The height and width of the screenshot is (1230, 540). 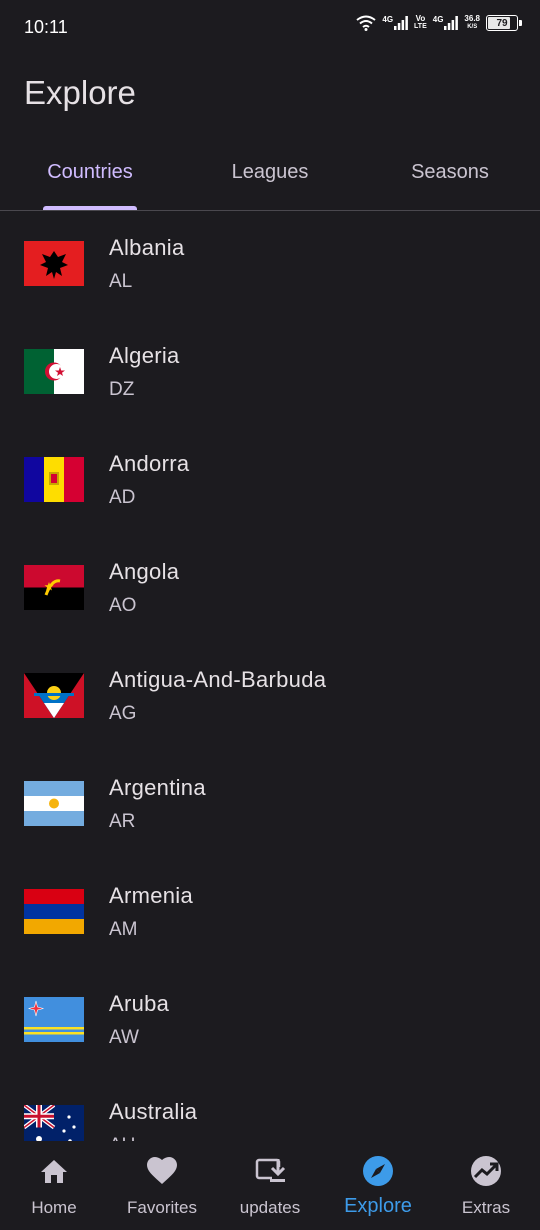 What do you see at coordinates (378, 1206) in the screenshot?
I see `nav-label: Explore` at bounding box center [378, 1206].